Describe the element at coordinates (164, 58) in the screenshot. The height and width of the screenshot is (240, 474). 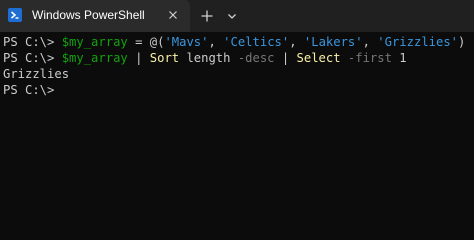
I see `command-token: Sort` at that location.